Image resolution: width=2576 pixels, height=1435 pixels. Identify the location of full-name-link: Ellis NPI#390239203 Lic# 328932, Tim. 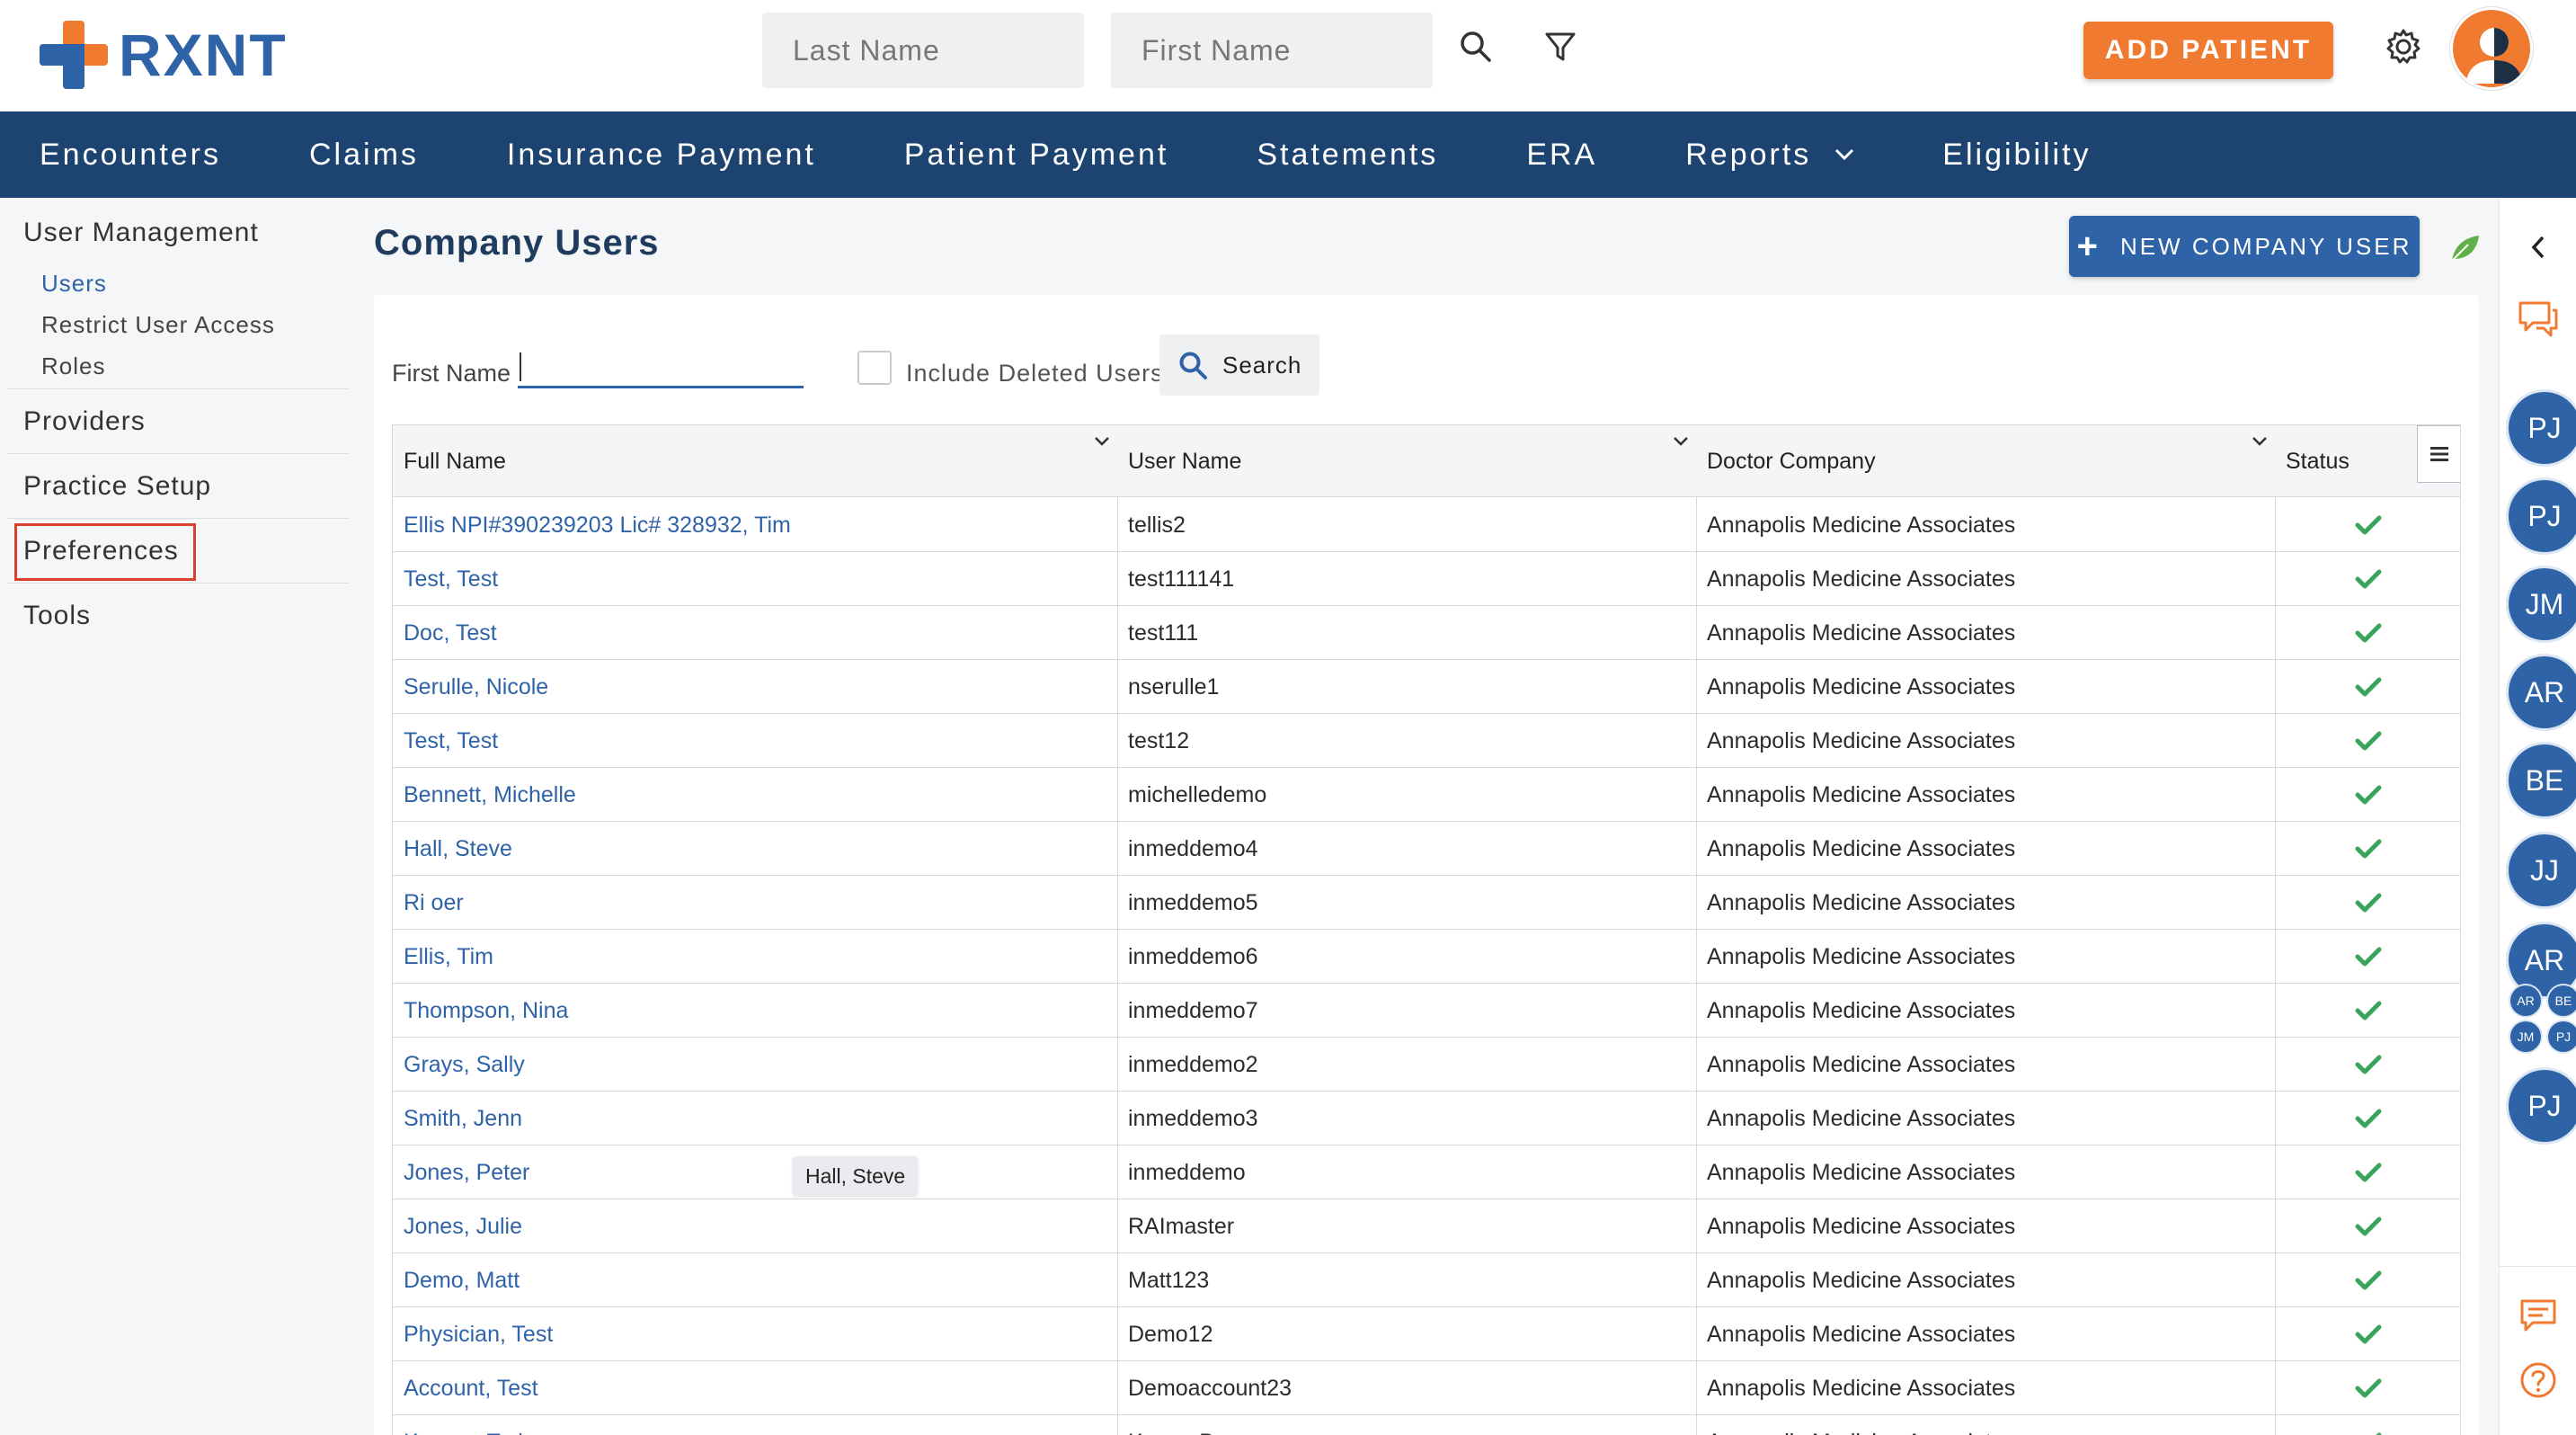
(755, 525).